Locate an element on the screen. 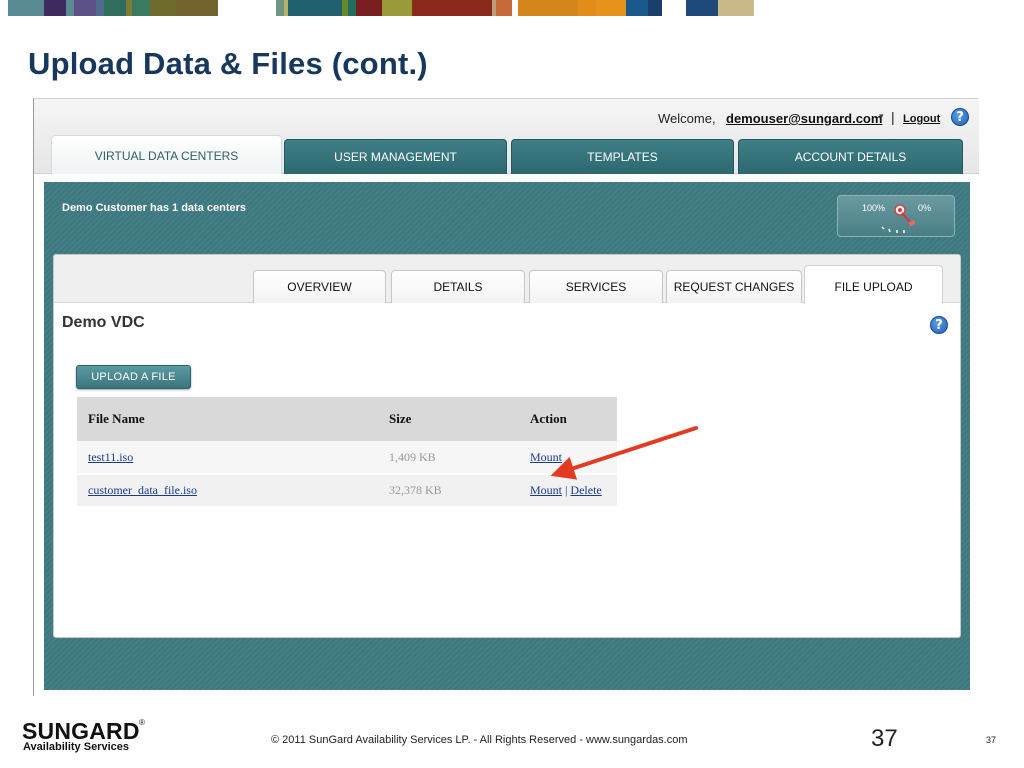  column-header-size: Size is located at coordinates (449, 419).